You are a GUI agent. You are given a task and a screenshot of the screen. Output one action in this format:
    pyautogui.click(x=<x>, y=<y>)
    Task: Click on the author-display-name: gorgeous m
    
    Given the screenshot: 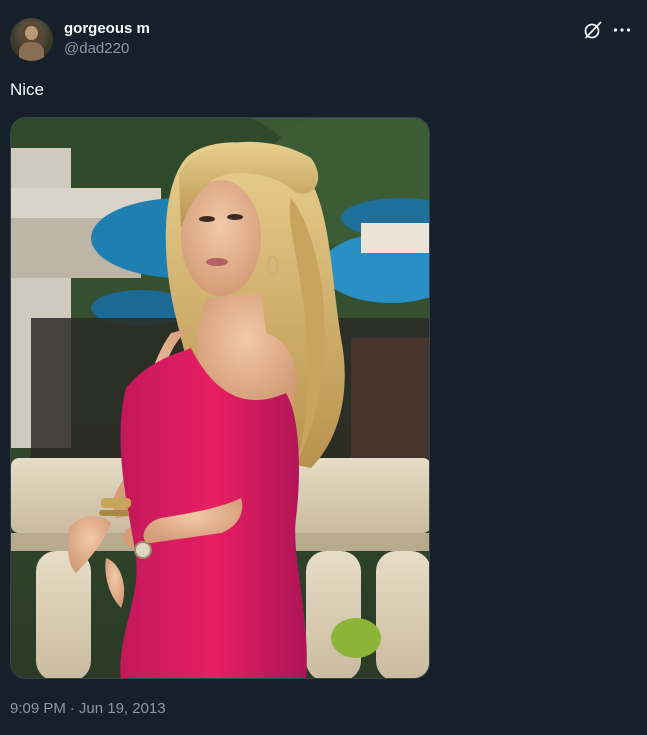 What is the action you would take?
    pyautogui.click(x=107, y=29)
    